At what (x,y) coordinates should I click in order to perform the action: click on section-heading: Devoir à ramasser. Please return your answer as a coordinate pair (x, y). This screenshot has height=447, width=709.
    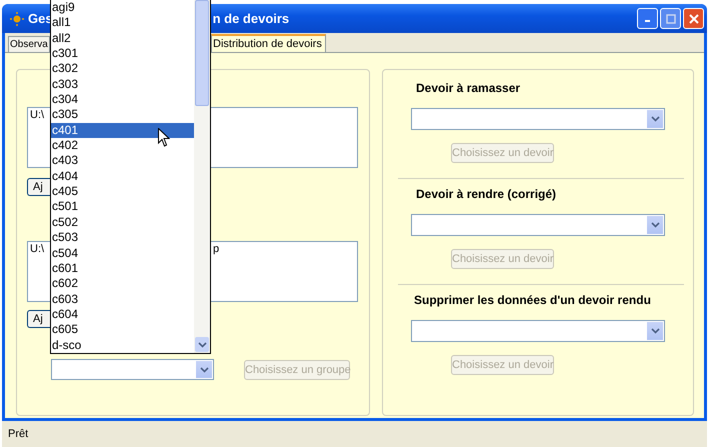
    Looking at the image, I should click on (469, 89).